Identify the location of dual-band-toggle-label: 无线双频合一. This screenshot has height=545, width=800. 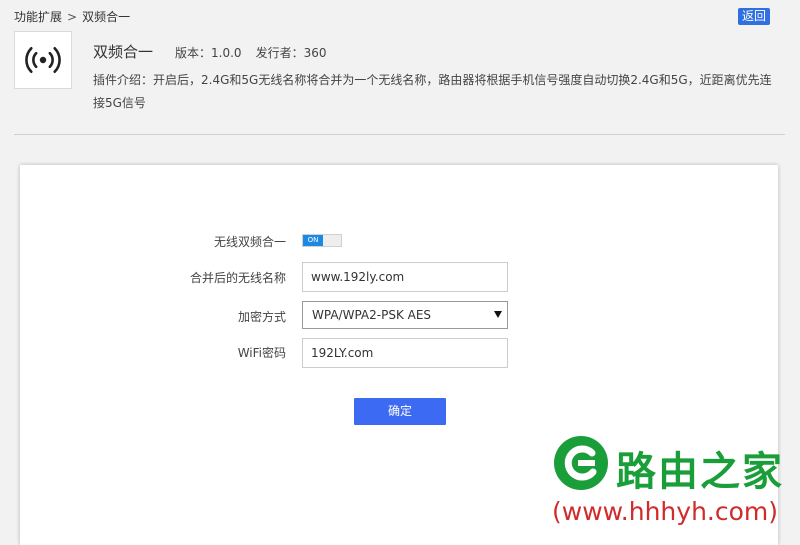
(249, 242).